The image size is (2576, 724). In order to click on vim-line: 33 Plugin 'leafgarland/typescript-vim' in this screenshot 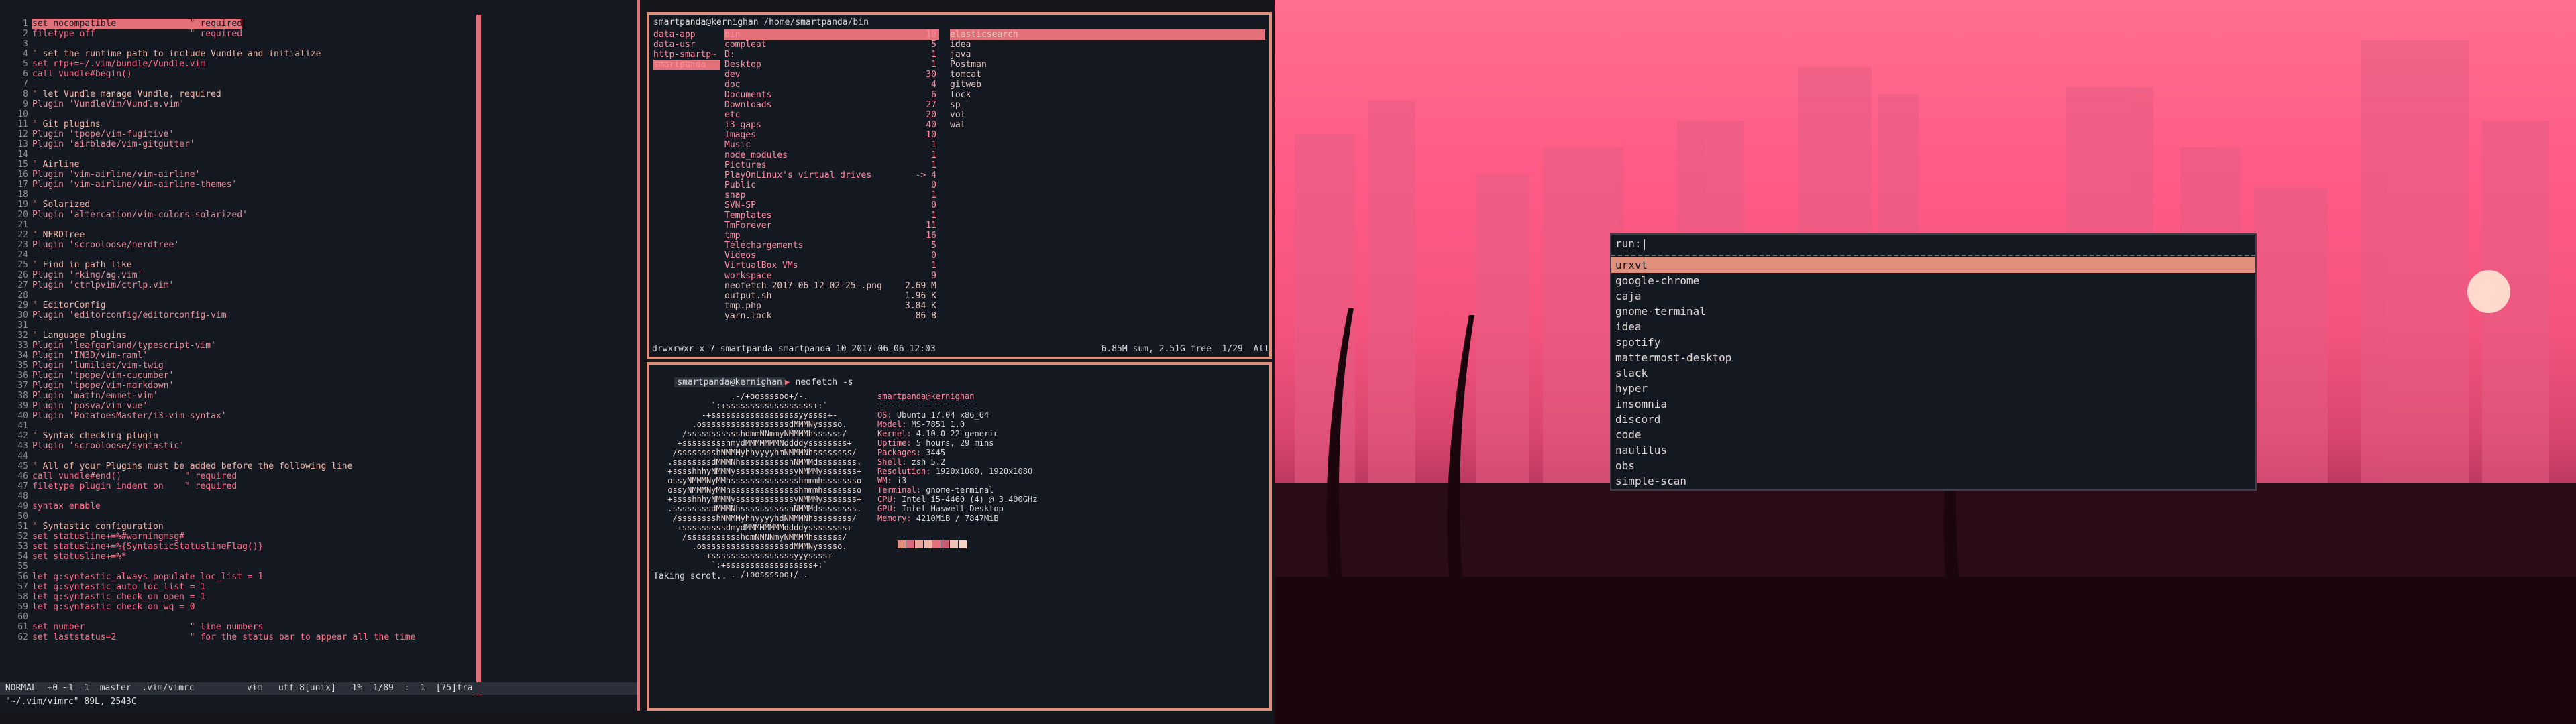, I will do `click(207, 346)`.